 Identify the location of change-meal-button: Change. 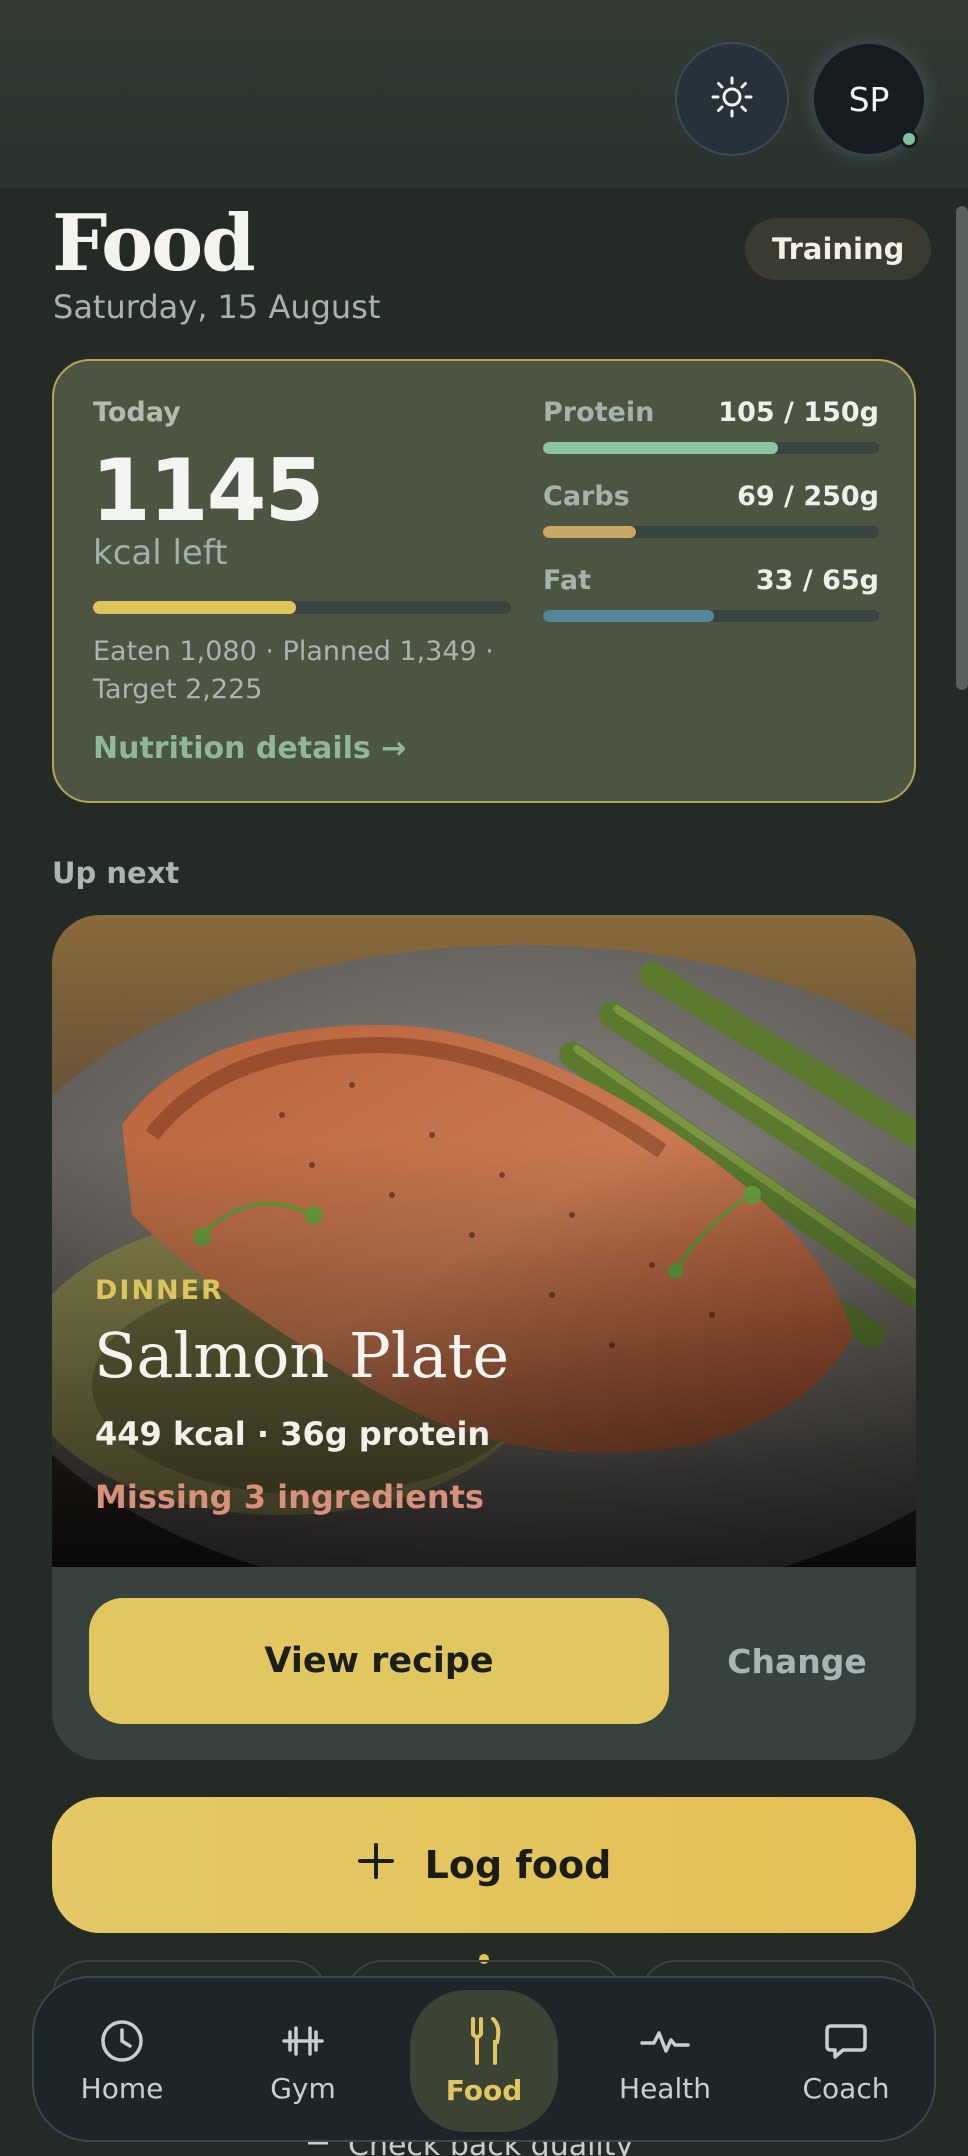
(797, 1661).